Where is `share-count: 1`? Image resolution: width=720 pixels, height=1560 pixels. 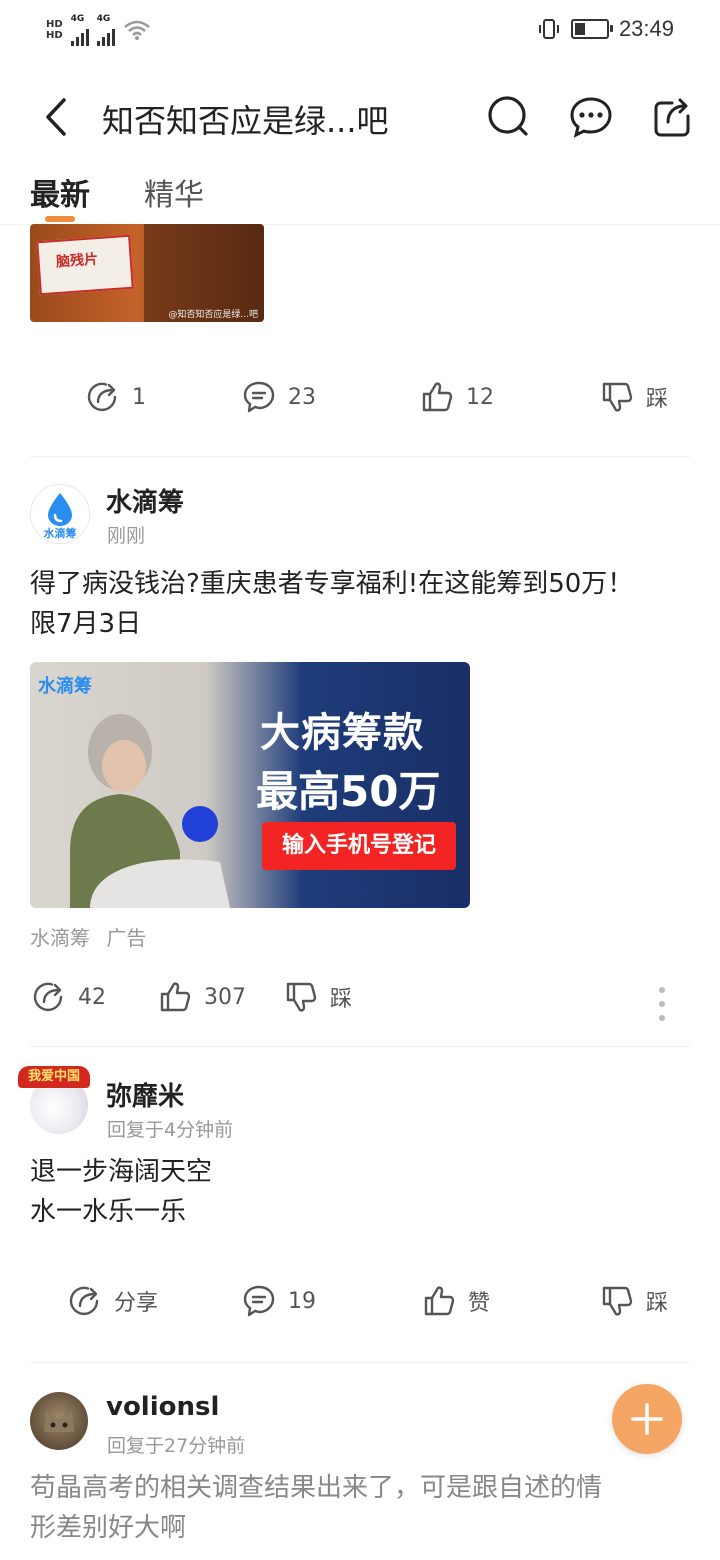 share-count: 1 is located at coordinates (139, 397).